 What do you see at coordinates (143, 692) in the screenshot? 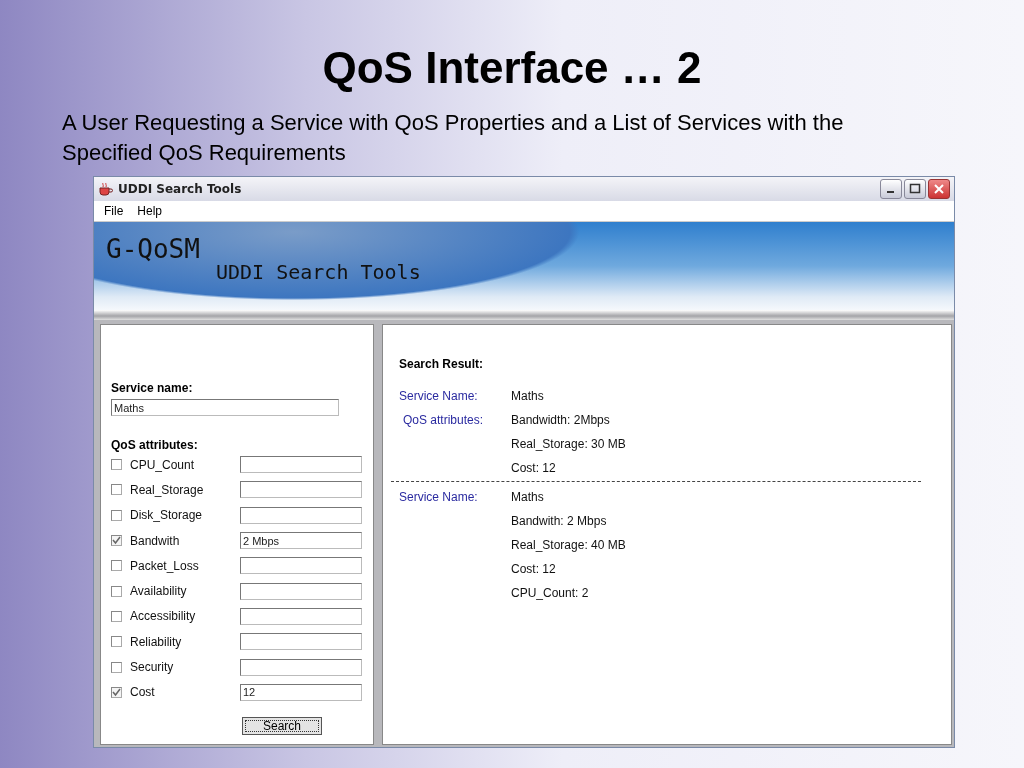
I see `checkbox-label: Cost` at bounding box center [143, 692].